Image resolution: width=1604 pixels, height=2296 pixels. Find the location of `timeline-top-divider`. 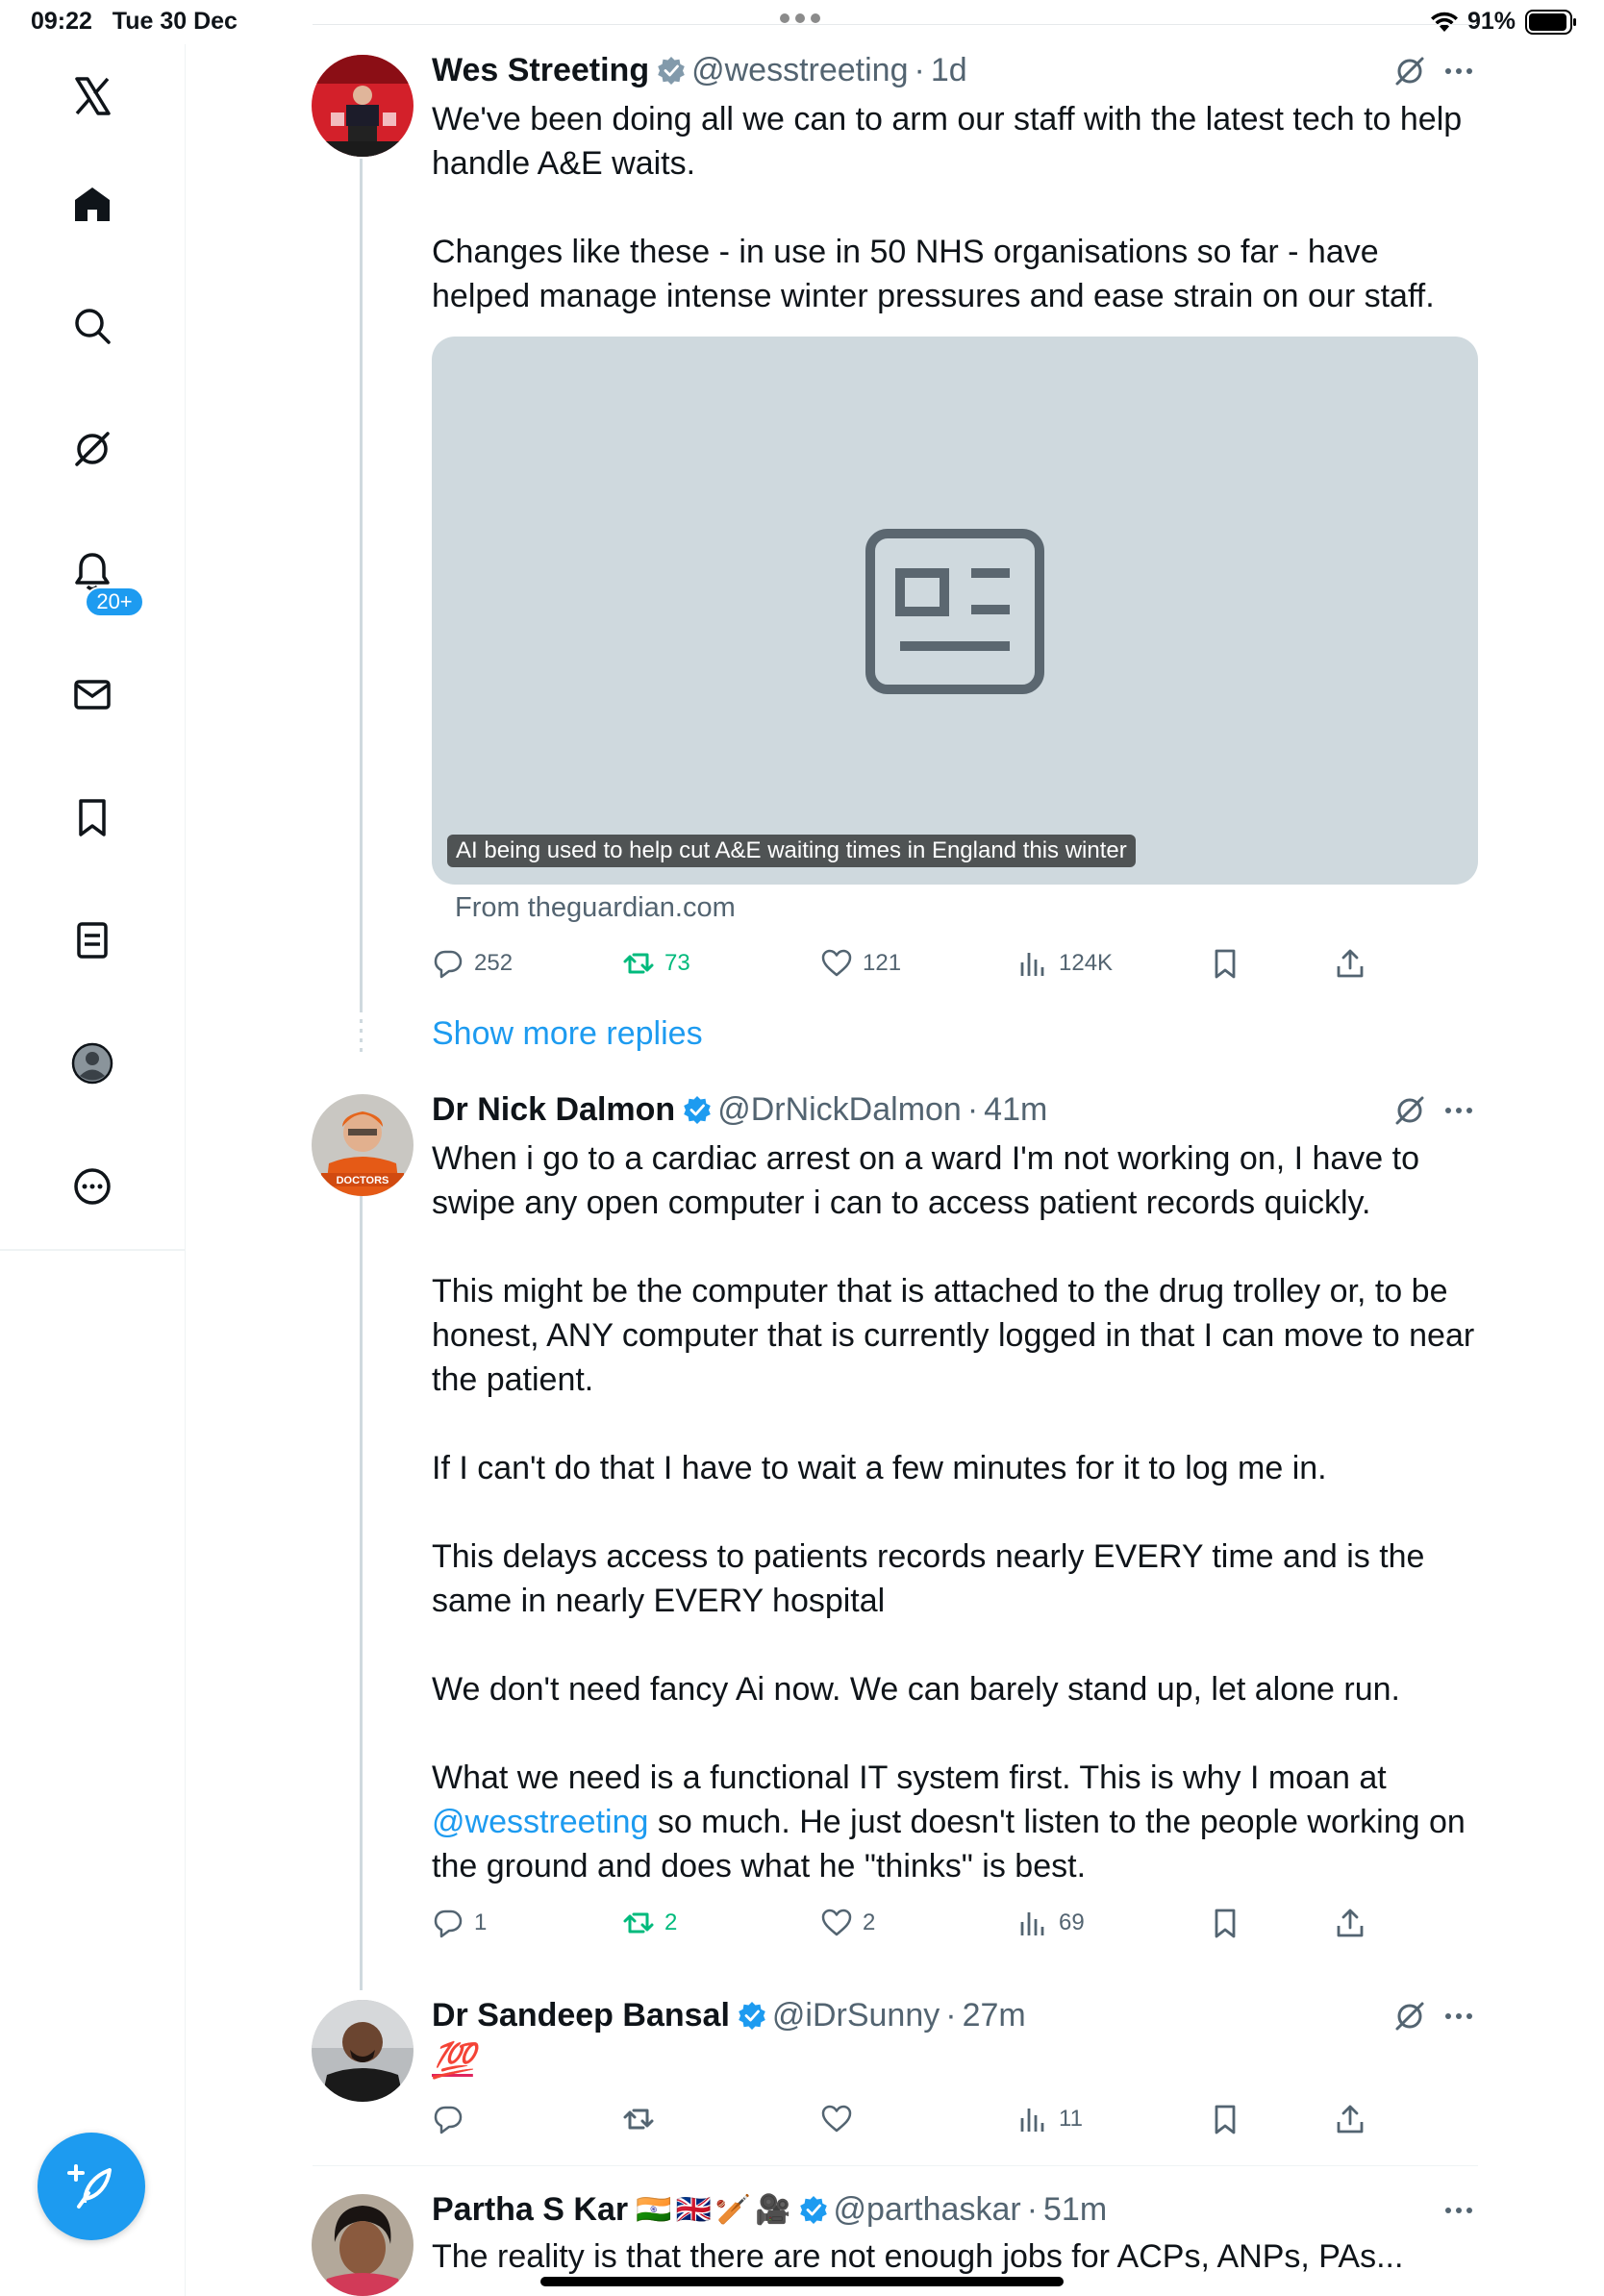

timeline-top-divider is located at coordinates (895, 24).